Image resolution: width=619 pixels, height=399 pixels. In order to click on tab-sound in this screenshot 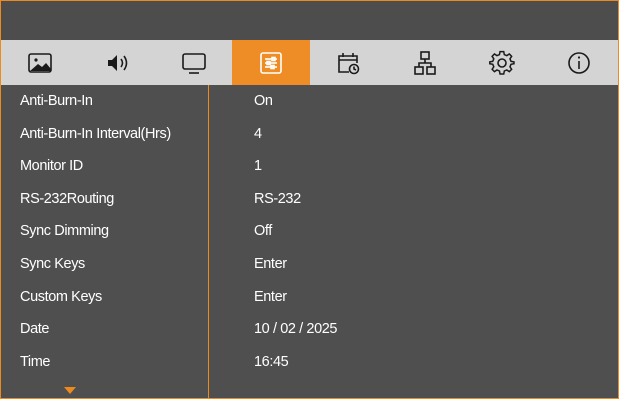, I will do `click(116, 62)`.